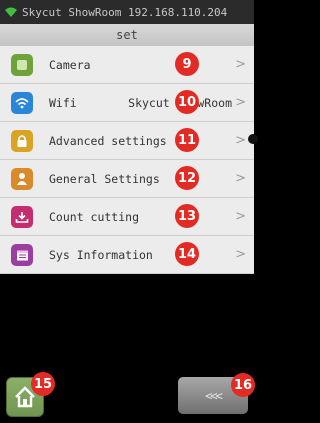  Describe the element at coordinates (127, 65) in the screenshot. I see `menu-item-camera: Camera > 9` at that location.